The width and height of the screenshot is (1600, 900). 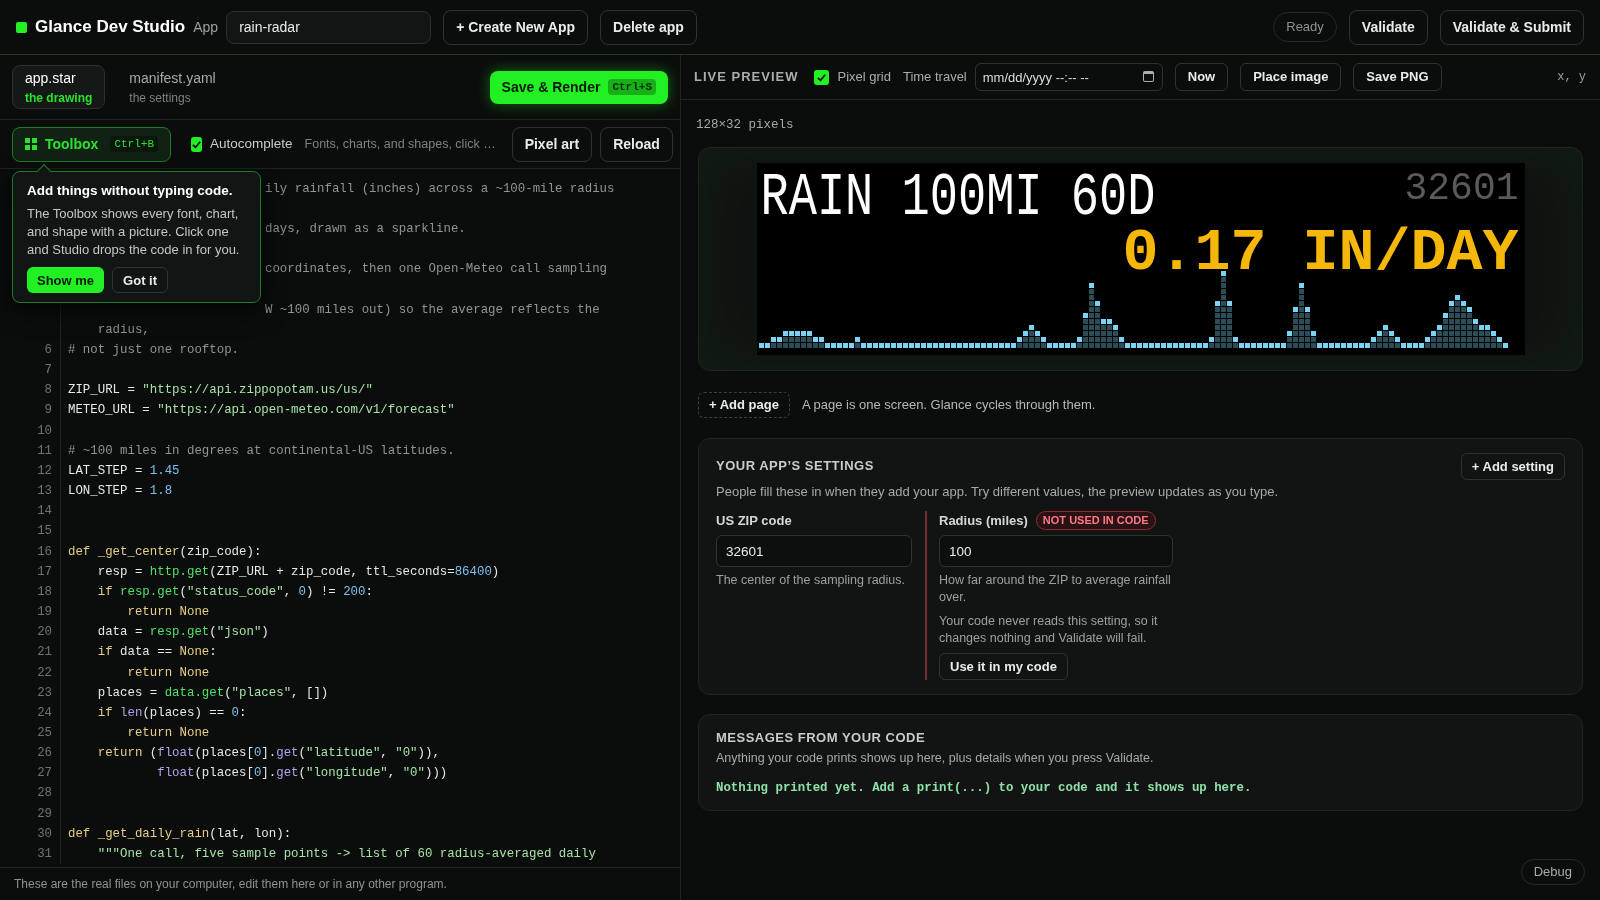 I want to click on code-line: data = resp.get("json"), so click(x=182, y=633).